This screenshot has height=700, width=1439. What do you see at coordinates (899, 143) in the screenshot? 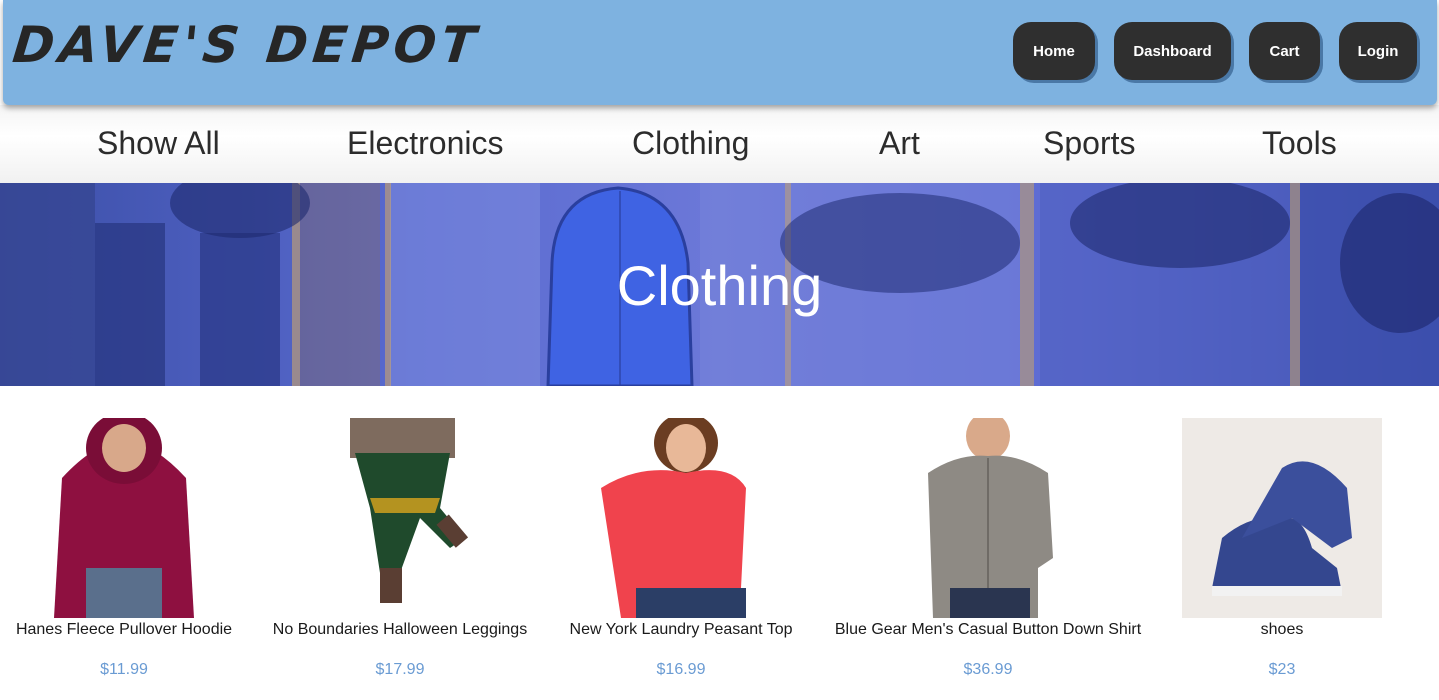
I see `category-art: Art` at bounding box center [899, 143].